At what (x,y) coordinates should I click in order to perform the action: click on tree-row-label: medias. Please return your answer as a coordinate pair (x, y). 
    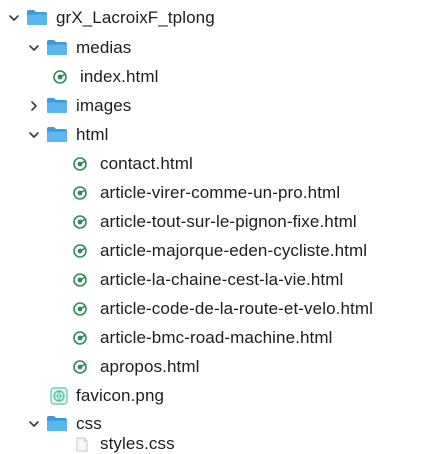
    Looking at the image, I should click on (104, 47).